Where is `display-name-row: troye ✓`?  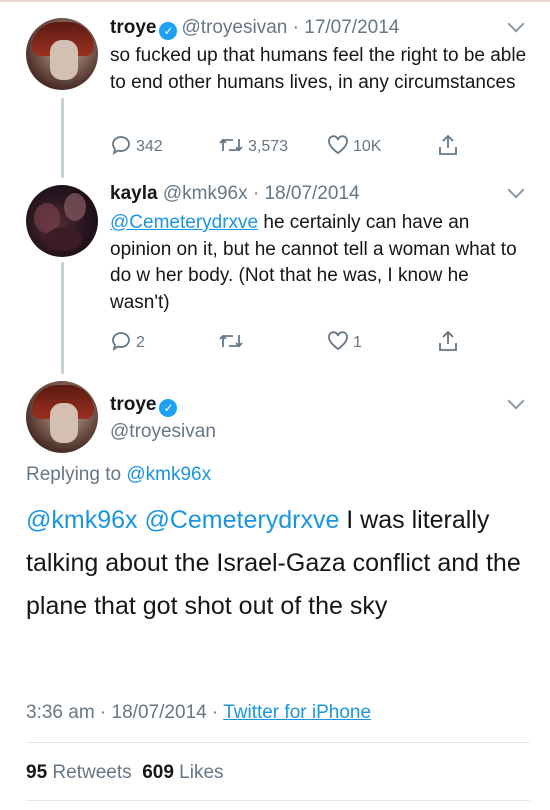 display-name-row: troye ✓ is located at coordinates (145, 405).